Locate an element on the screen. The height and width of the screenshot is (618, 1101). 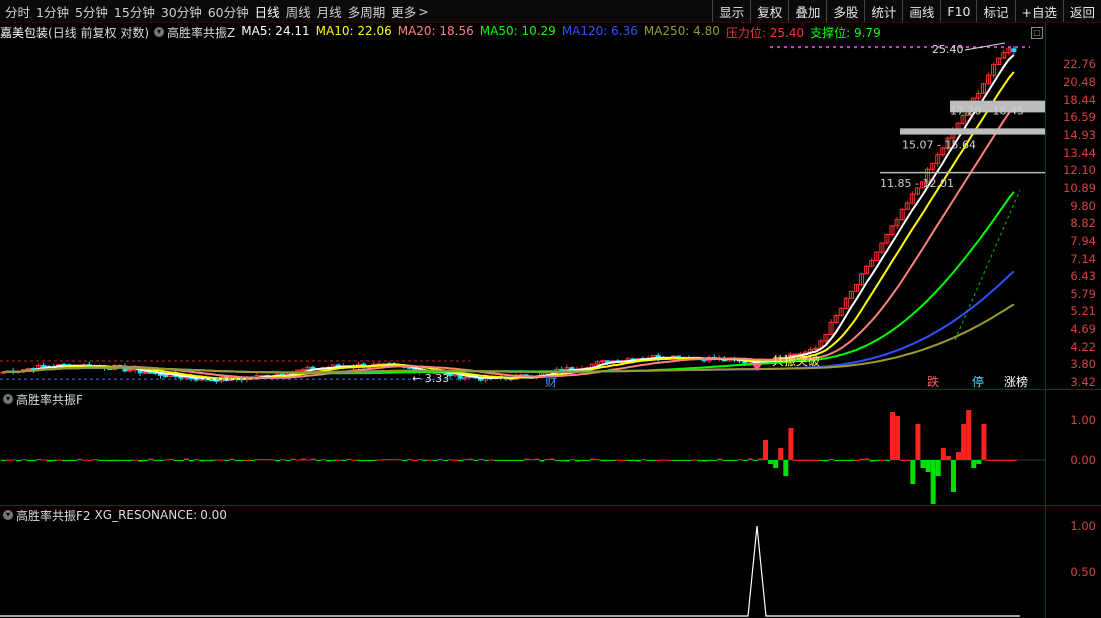
action-button-4: 统计 is located at coordinates (883, 11).